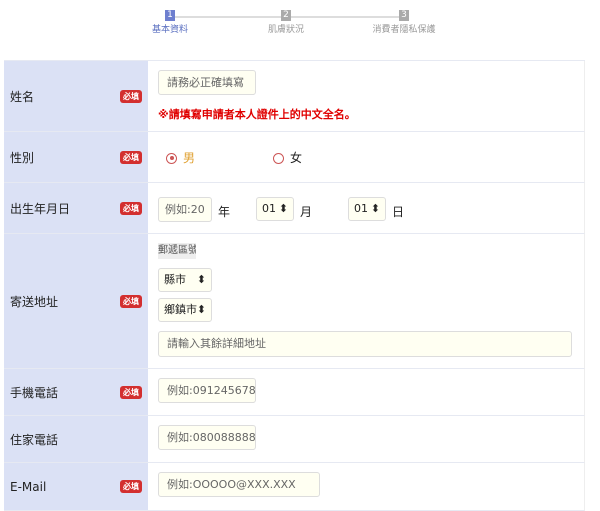 This screenshot has width=600, height=511. Describe the element at coordinates (404, 22) in the screenshot. I see `step-privacy: 3 消費者隱私保護` at that location.